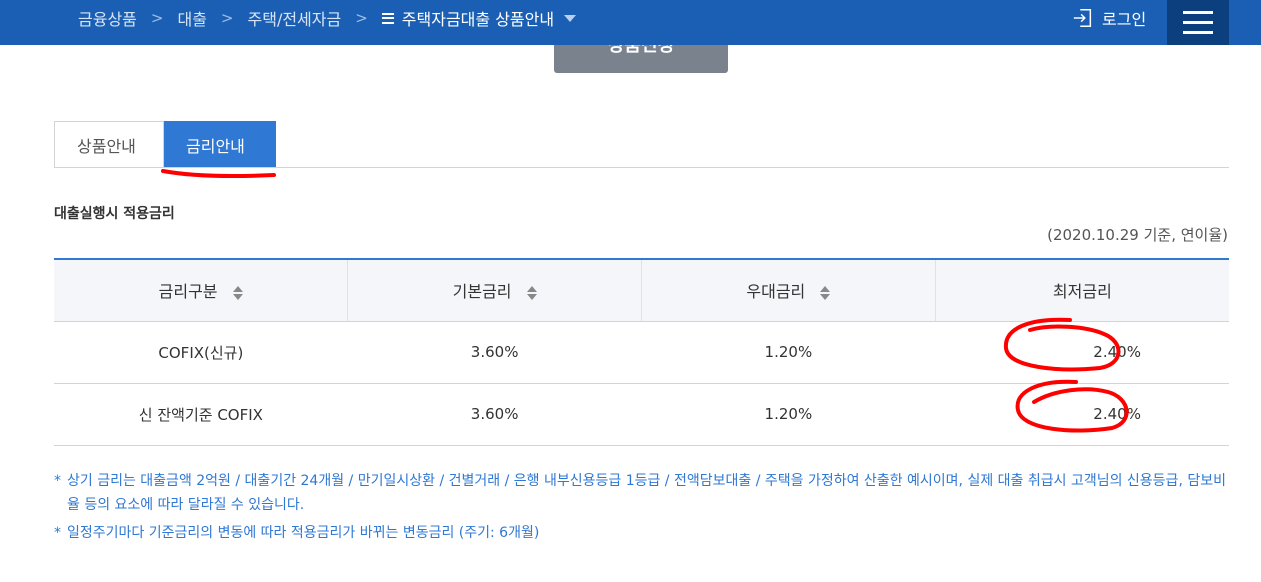 Image resolution: width=1261 pixels, height=582 pixels. I want to click on breadcrumb-item-loans: 대출, so click(191, 18).